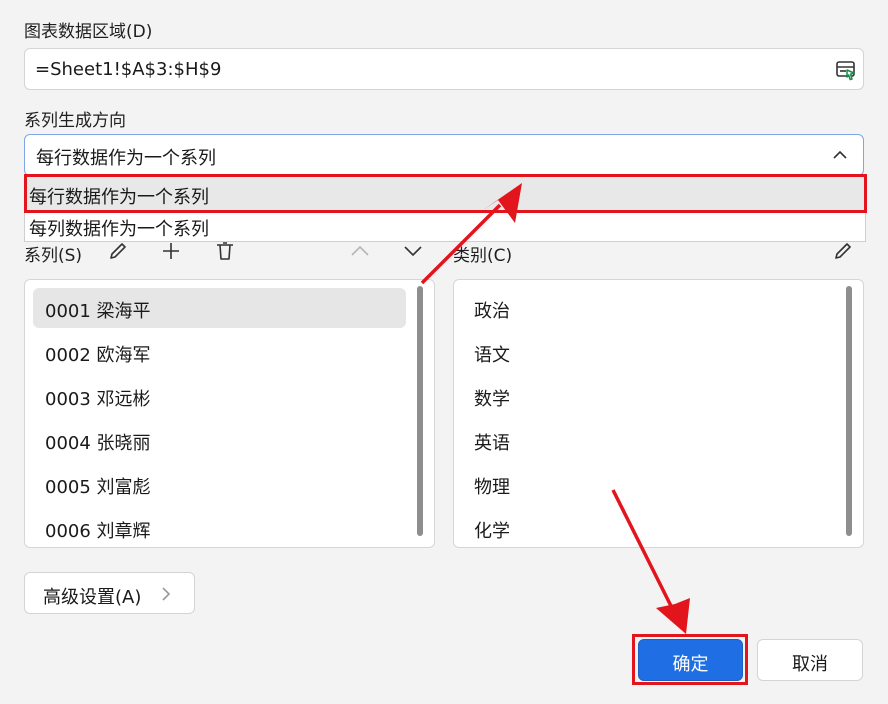 The width and height of the screenshot is (888, 704). What do you see at coordinates (219, 527) in the screenshot?
I see `series-list-item: 0006 刘章辉` at bounding box center [219, 527].